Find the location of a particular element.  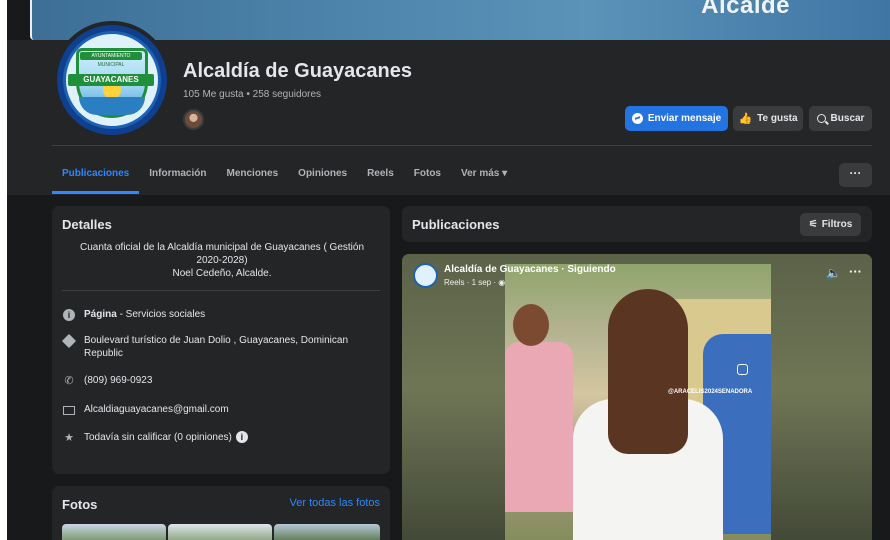

logo-ring: AYUNTAMIENTO MUNICIPAL GUAYACANES is located at coordinates (112, 80).